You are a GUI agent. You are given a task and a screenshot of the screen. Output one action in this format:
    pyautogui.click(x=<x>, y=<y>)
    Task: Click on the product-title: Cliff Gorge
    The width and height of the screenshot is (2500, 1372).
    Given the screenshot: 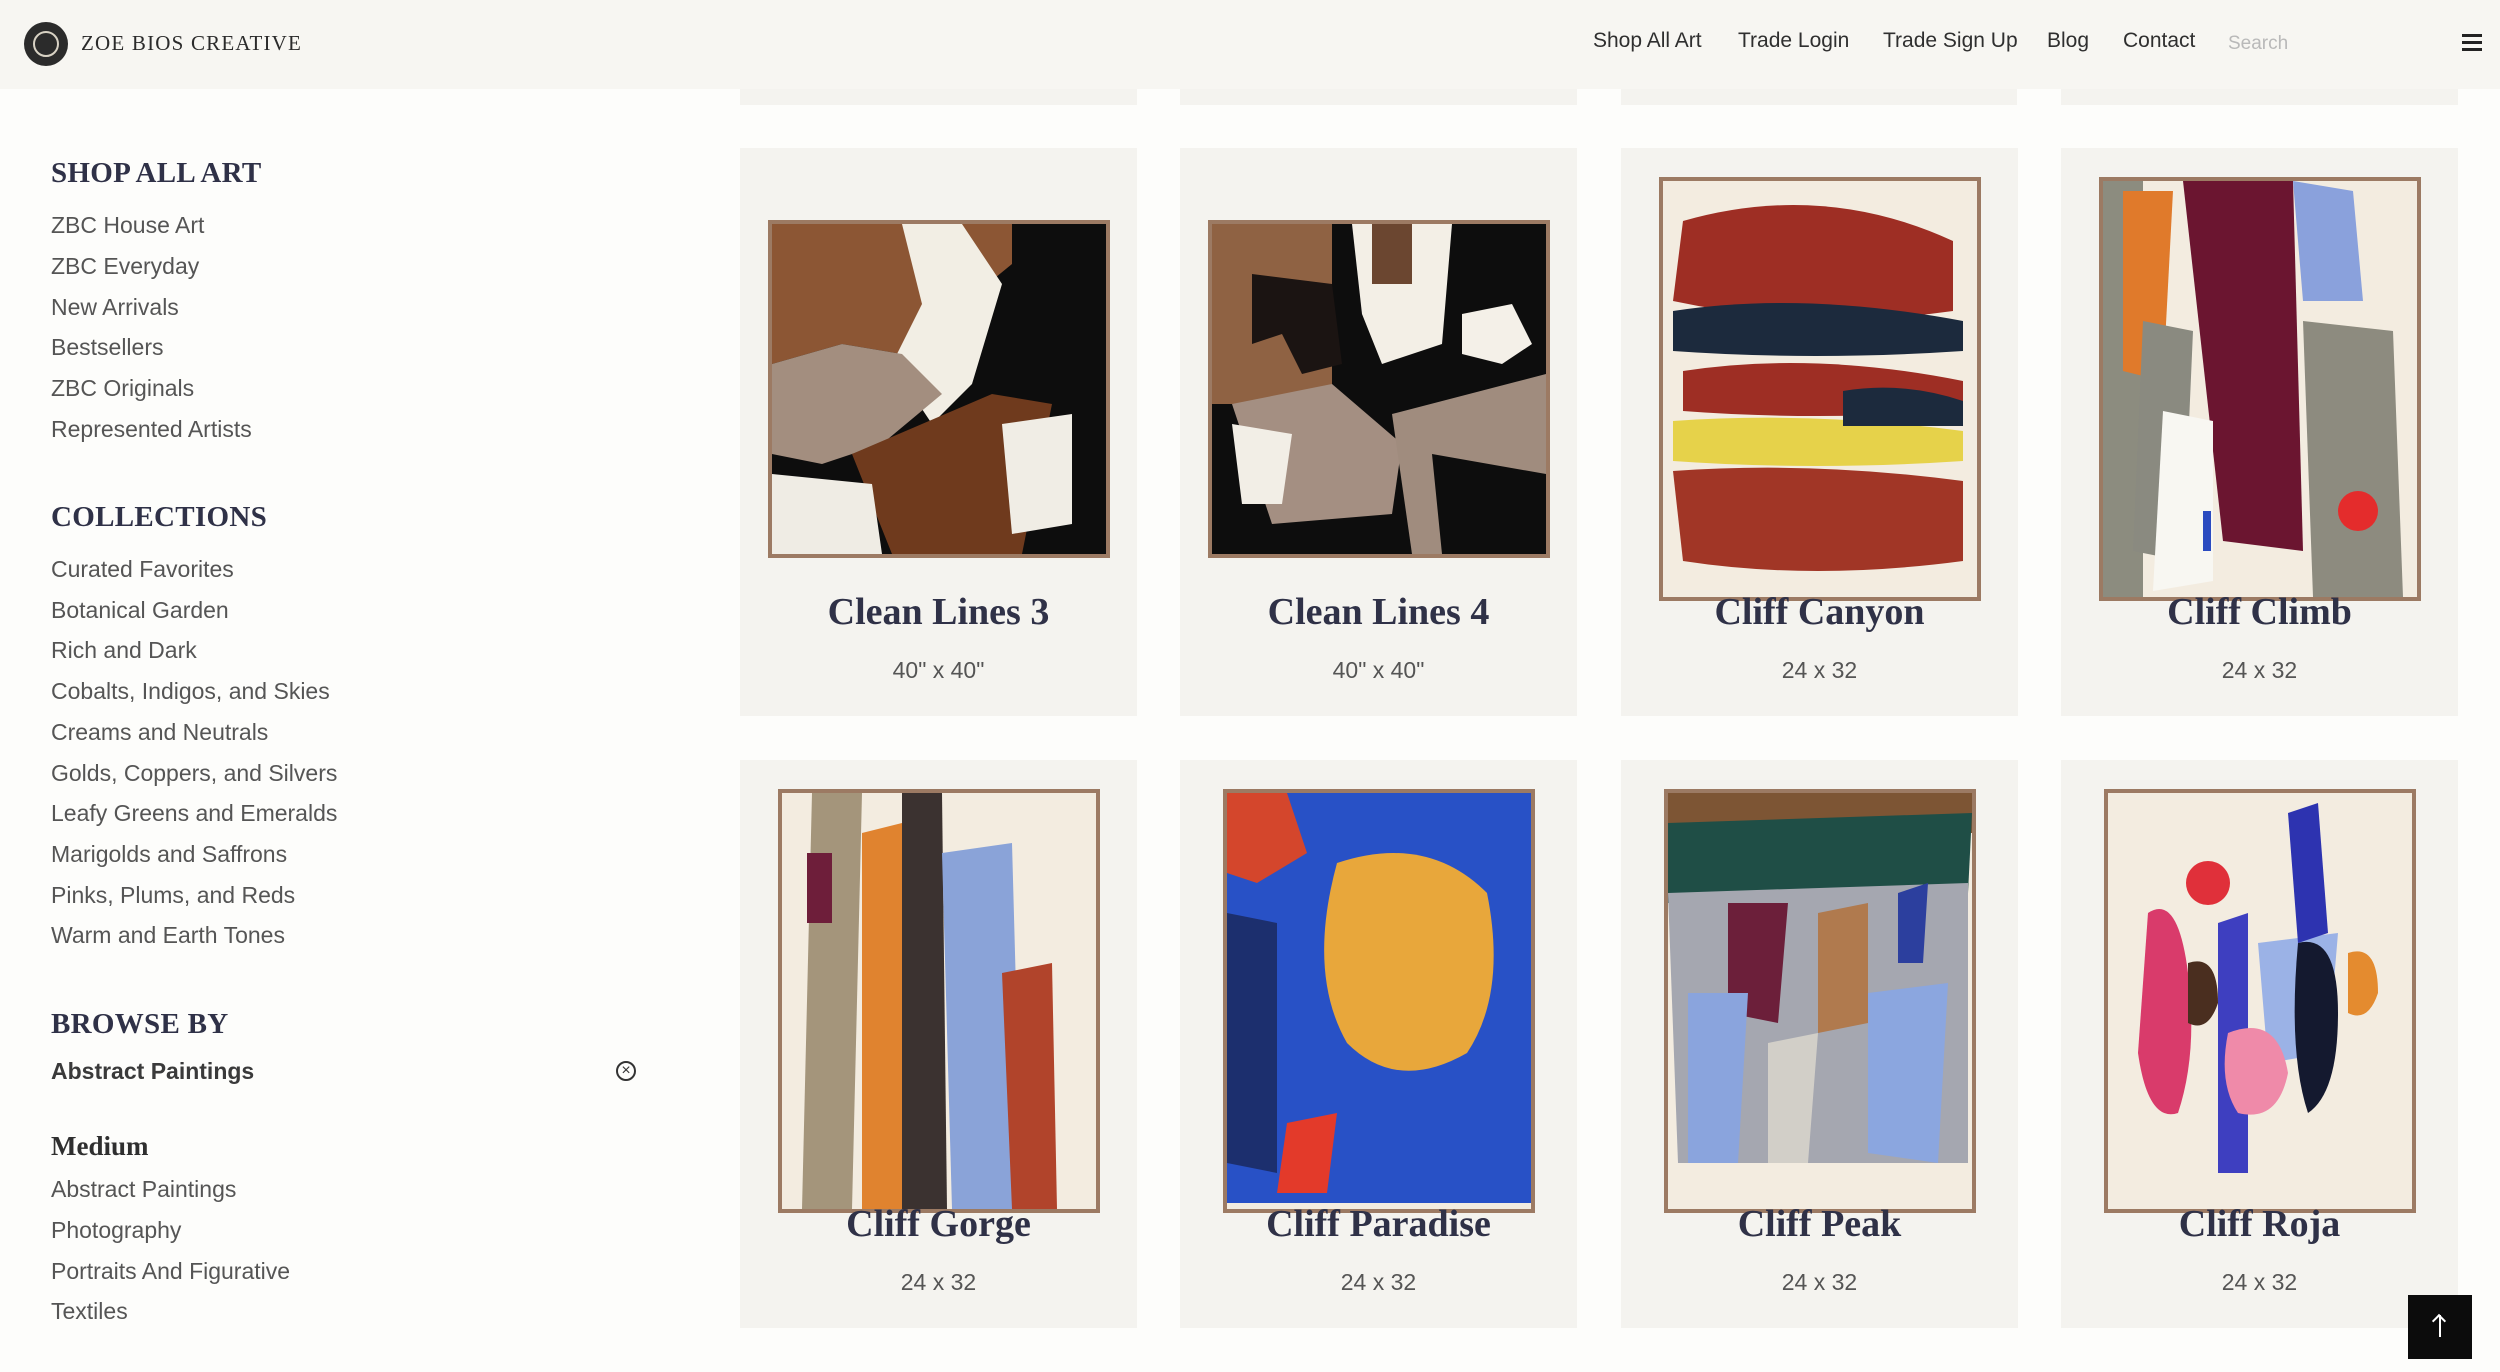 What is the action you would take?
    pyautogui.click(x=938, y=1224)
    